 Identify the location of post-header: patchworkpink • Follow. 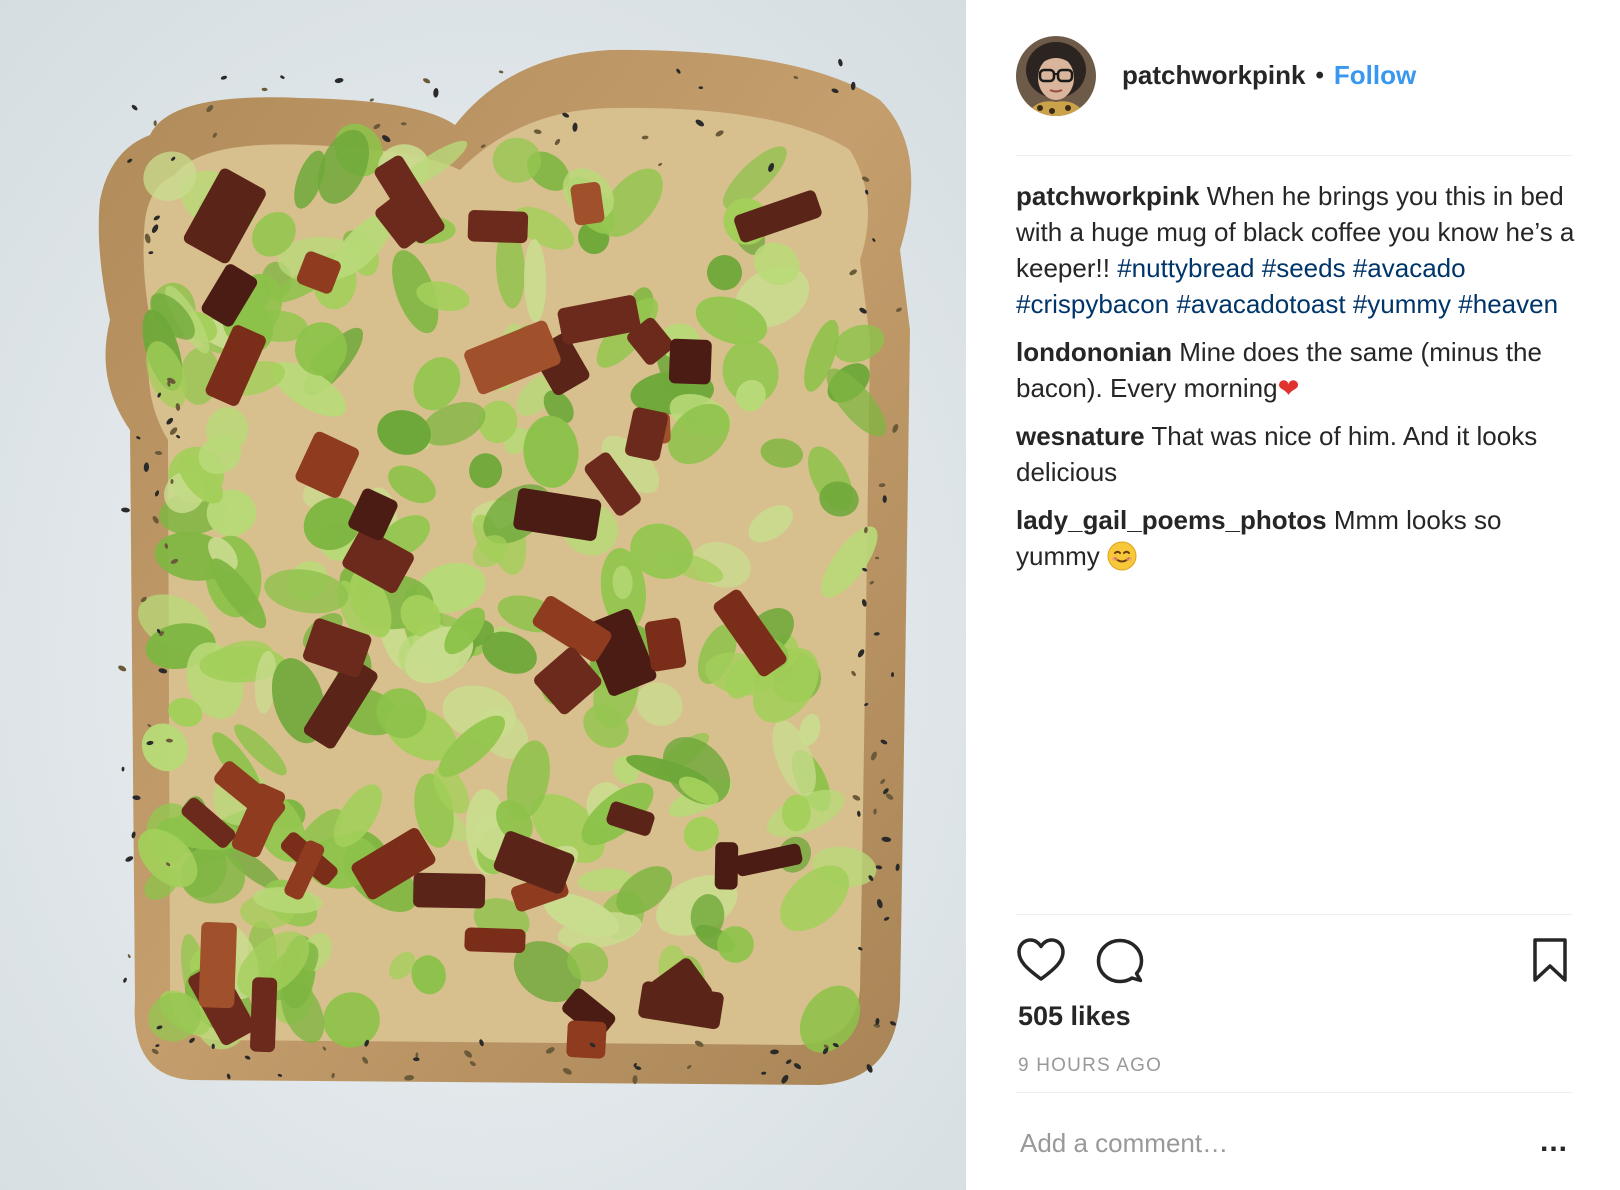
(1294, 78).